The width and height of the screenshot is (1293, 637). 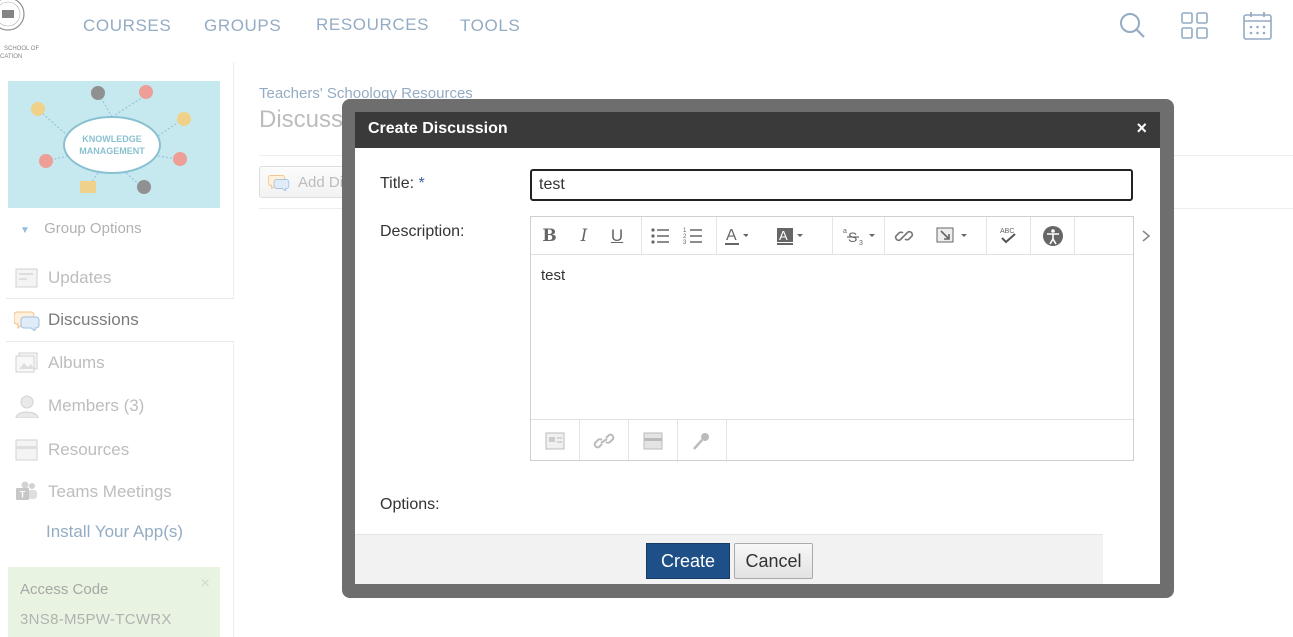 I want to click on bullet-list-icon, so click(x=660, y=236).